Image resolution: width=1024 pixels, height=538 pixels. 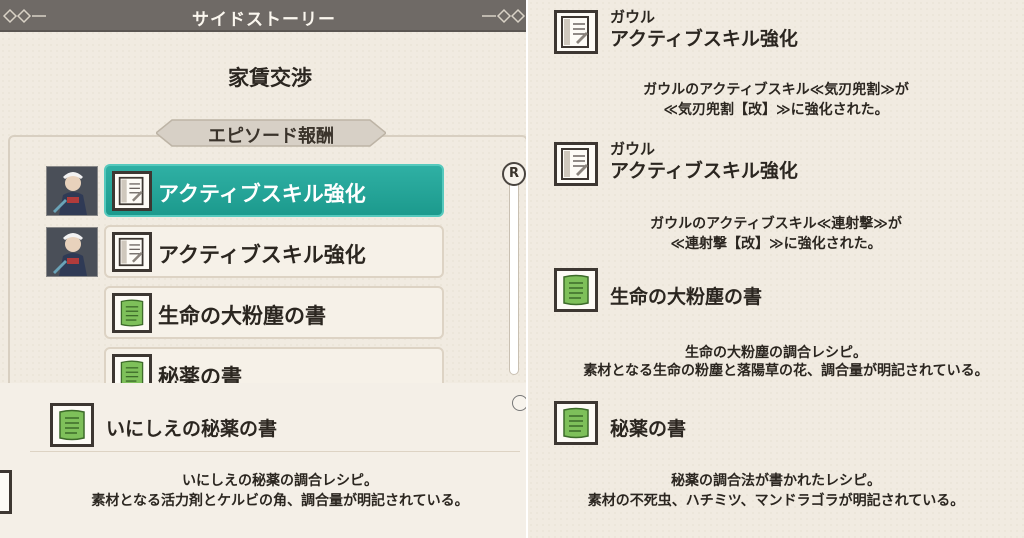 What do you see at coordinates (776, 110) in the screenshot?
I see `item-desc-line-2: ≪気刃兜割【改】≫に強化された。` at bounding box center [776, 110].